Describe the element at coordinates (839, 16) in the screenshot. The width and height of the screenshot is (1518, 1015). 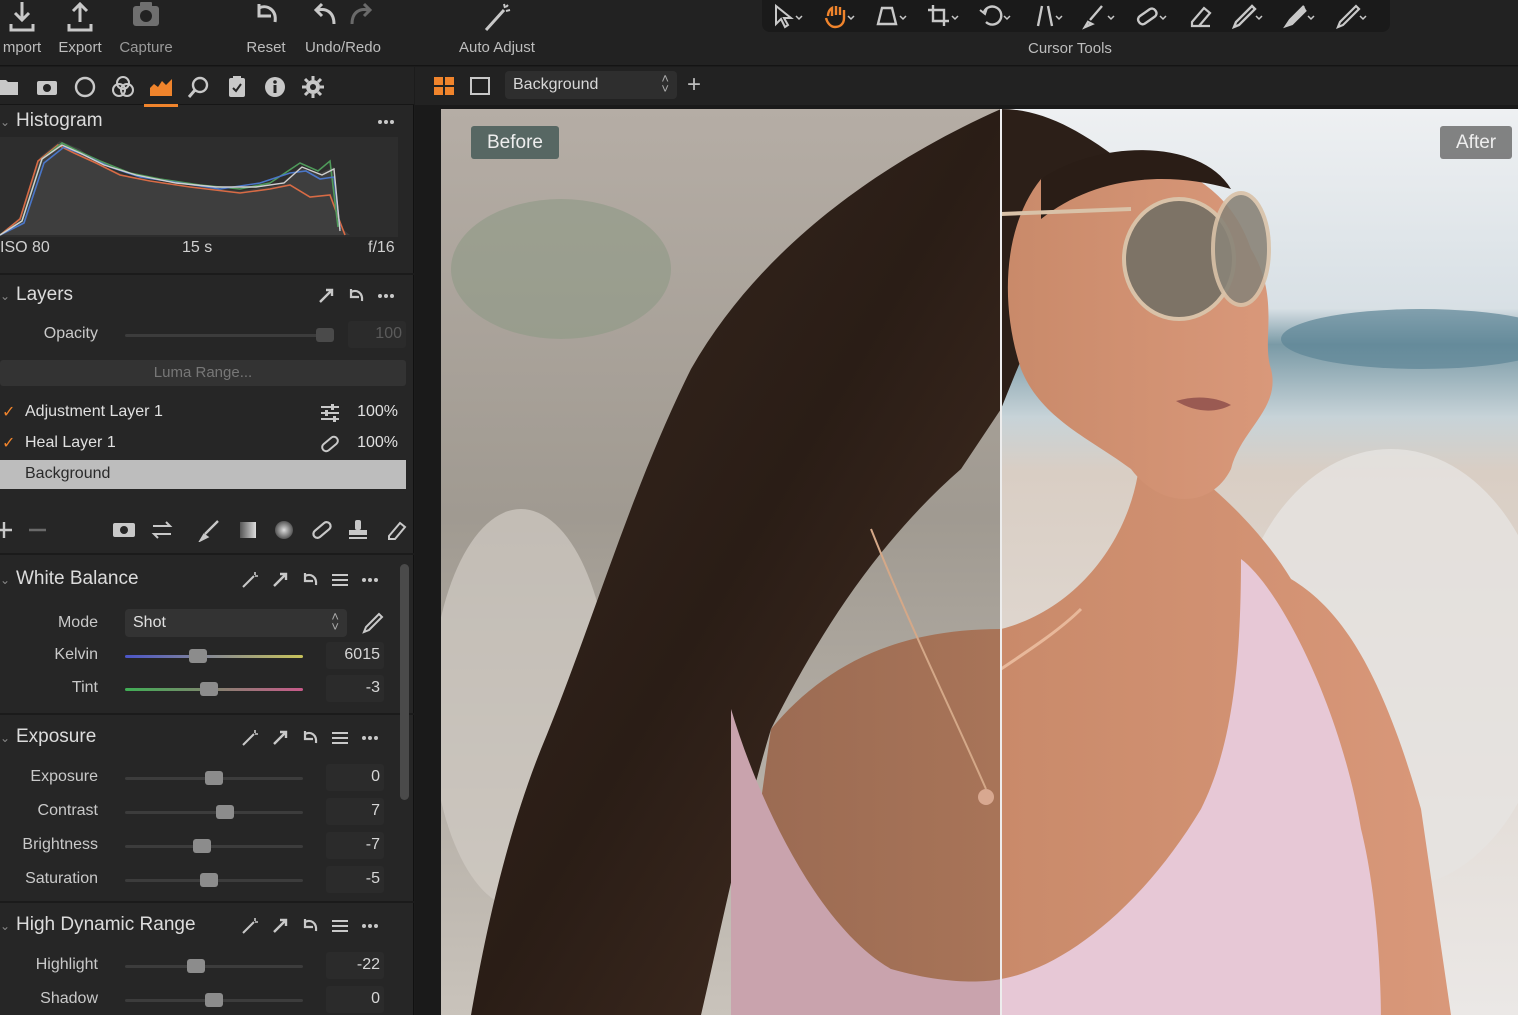
I see `pan-hand-icon` at that location.